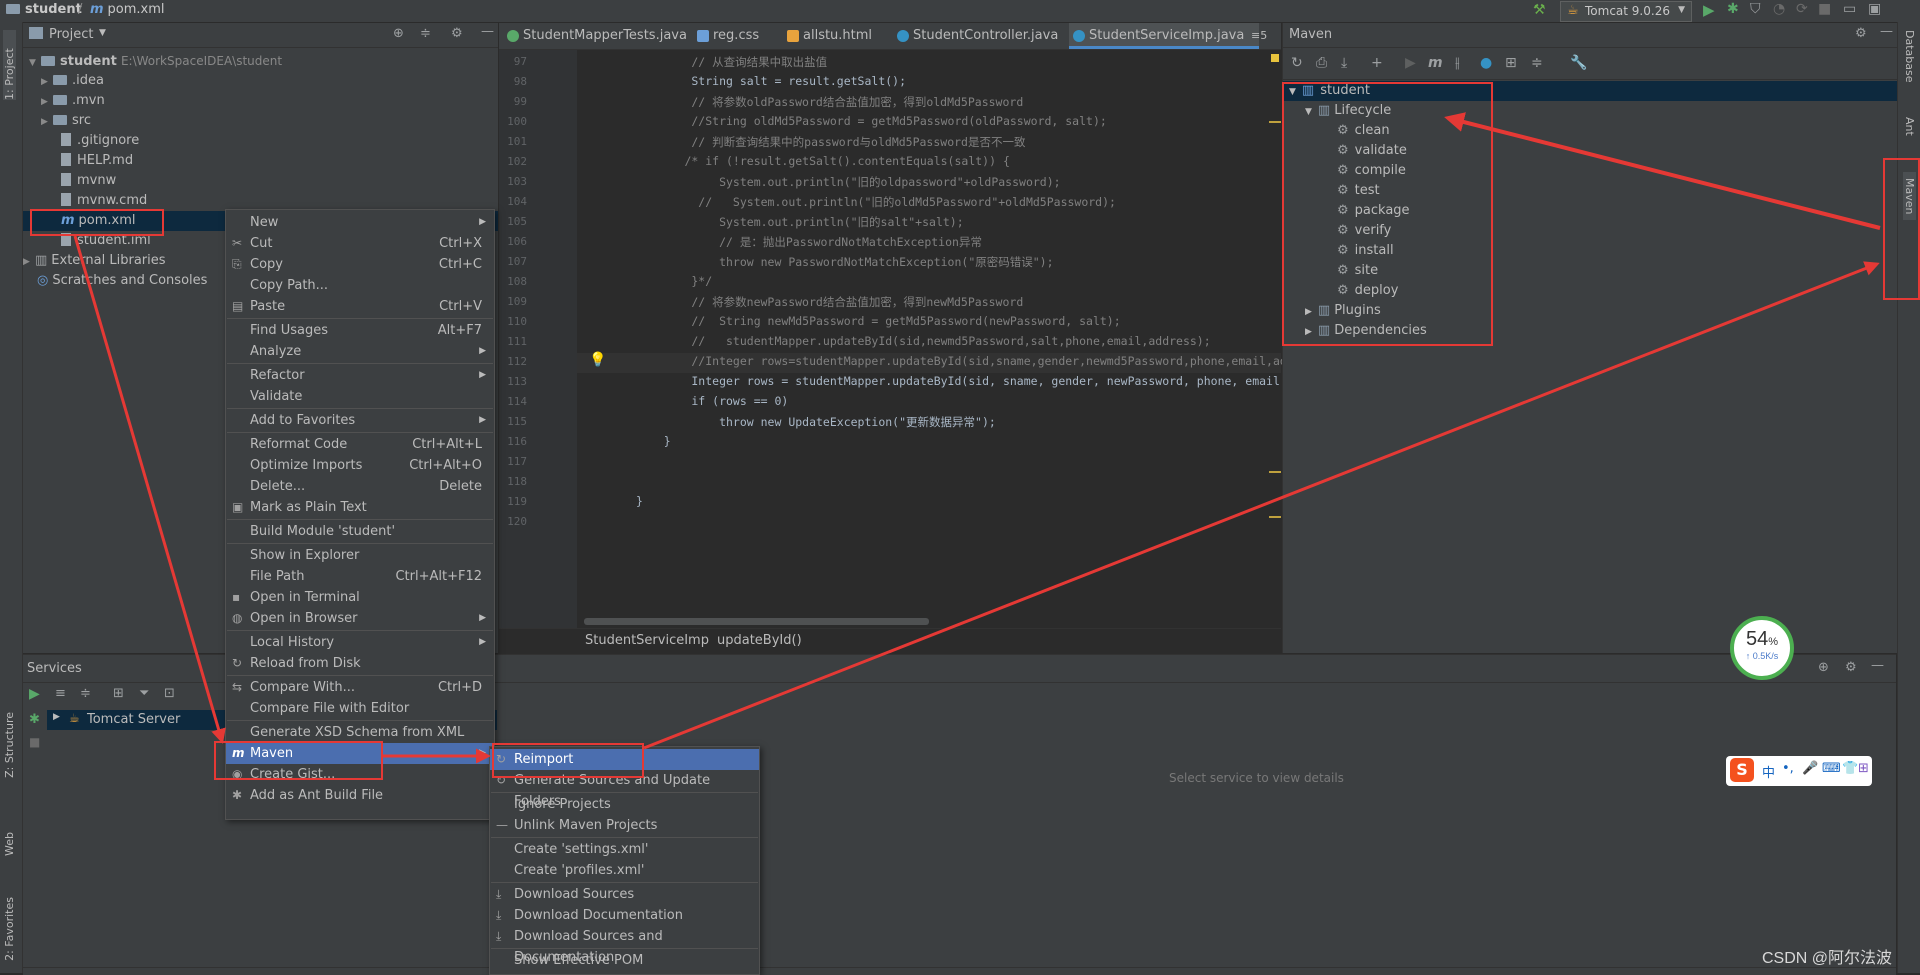 The image size is (1920, 975). I want to click on microphone-icon: 🎤, so click(1810, 768).